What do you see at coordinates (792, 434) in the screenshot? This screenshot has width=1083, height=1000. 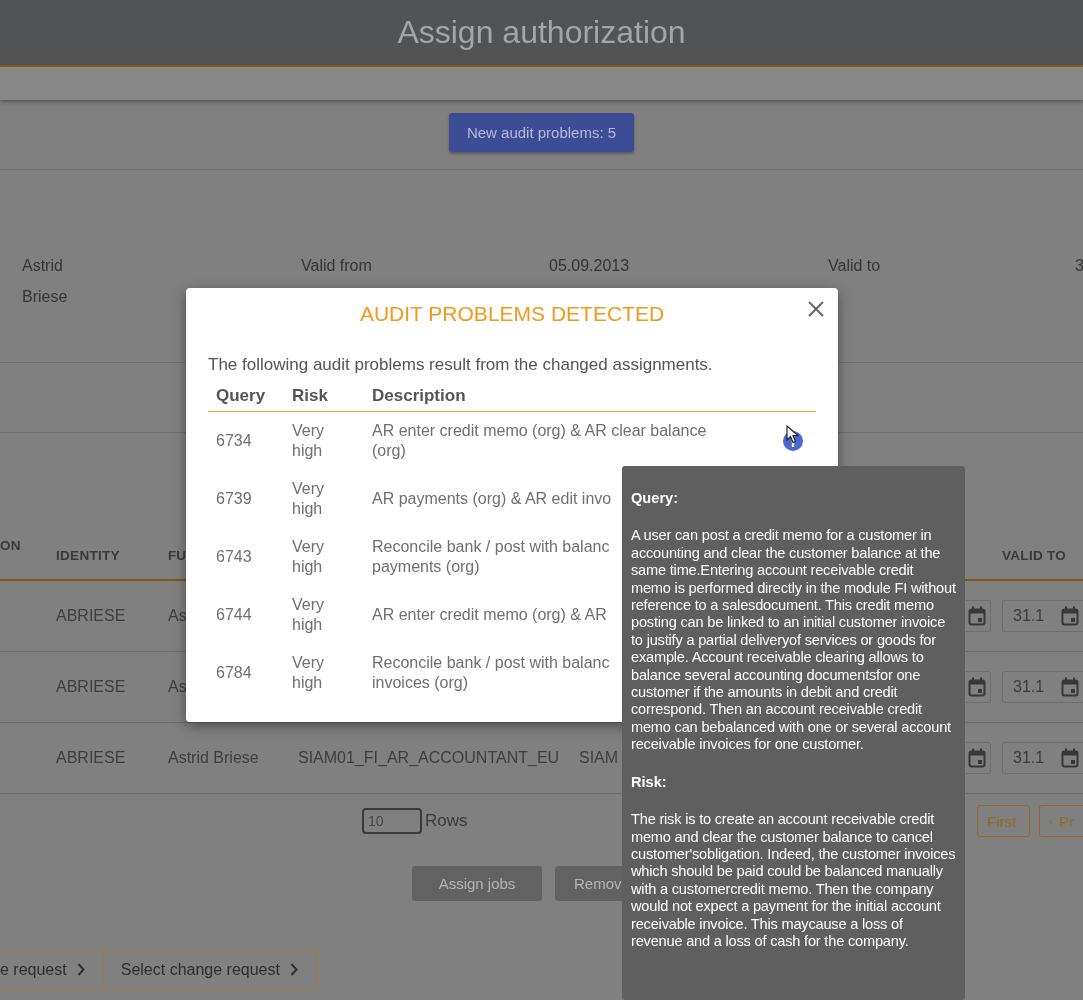 I see `cursor-icon` at bounding box center [792, 434].